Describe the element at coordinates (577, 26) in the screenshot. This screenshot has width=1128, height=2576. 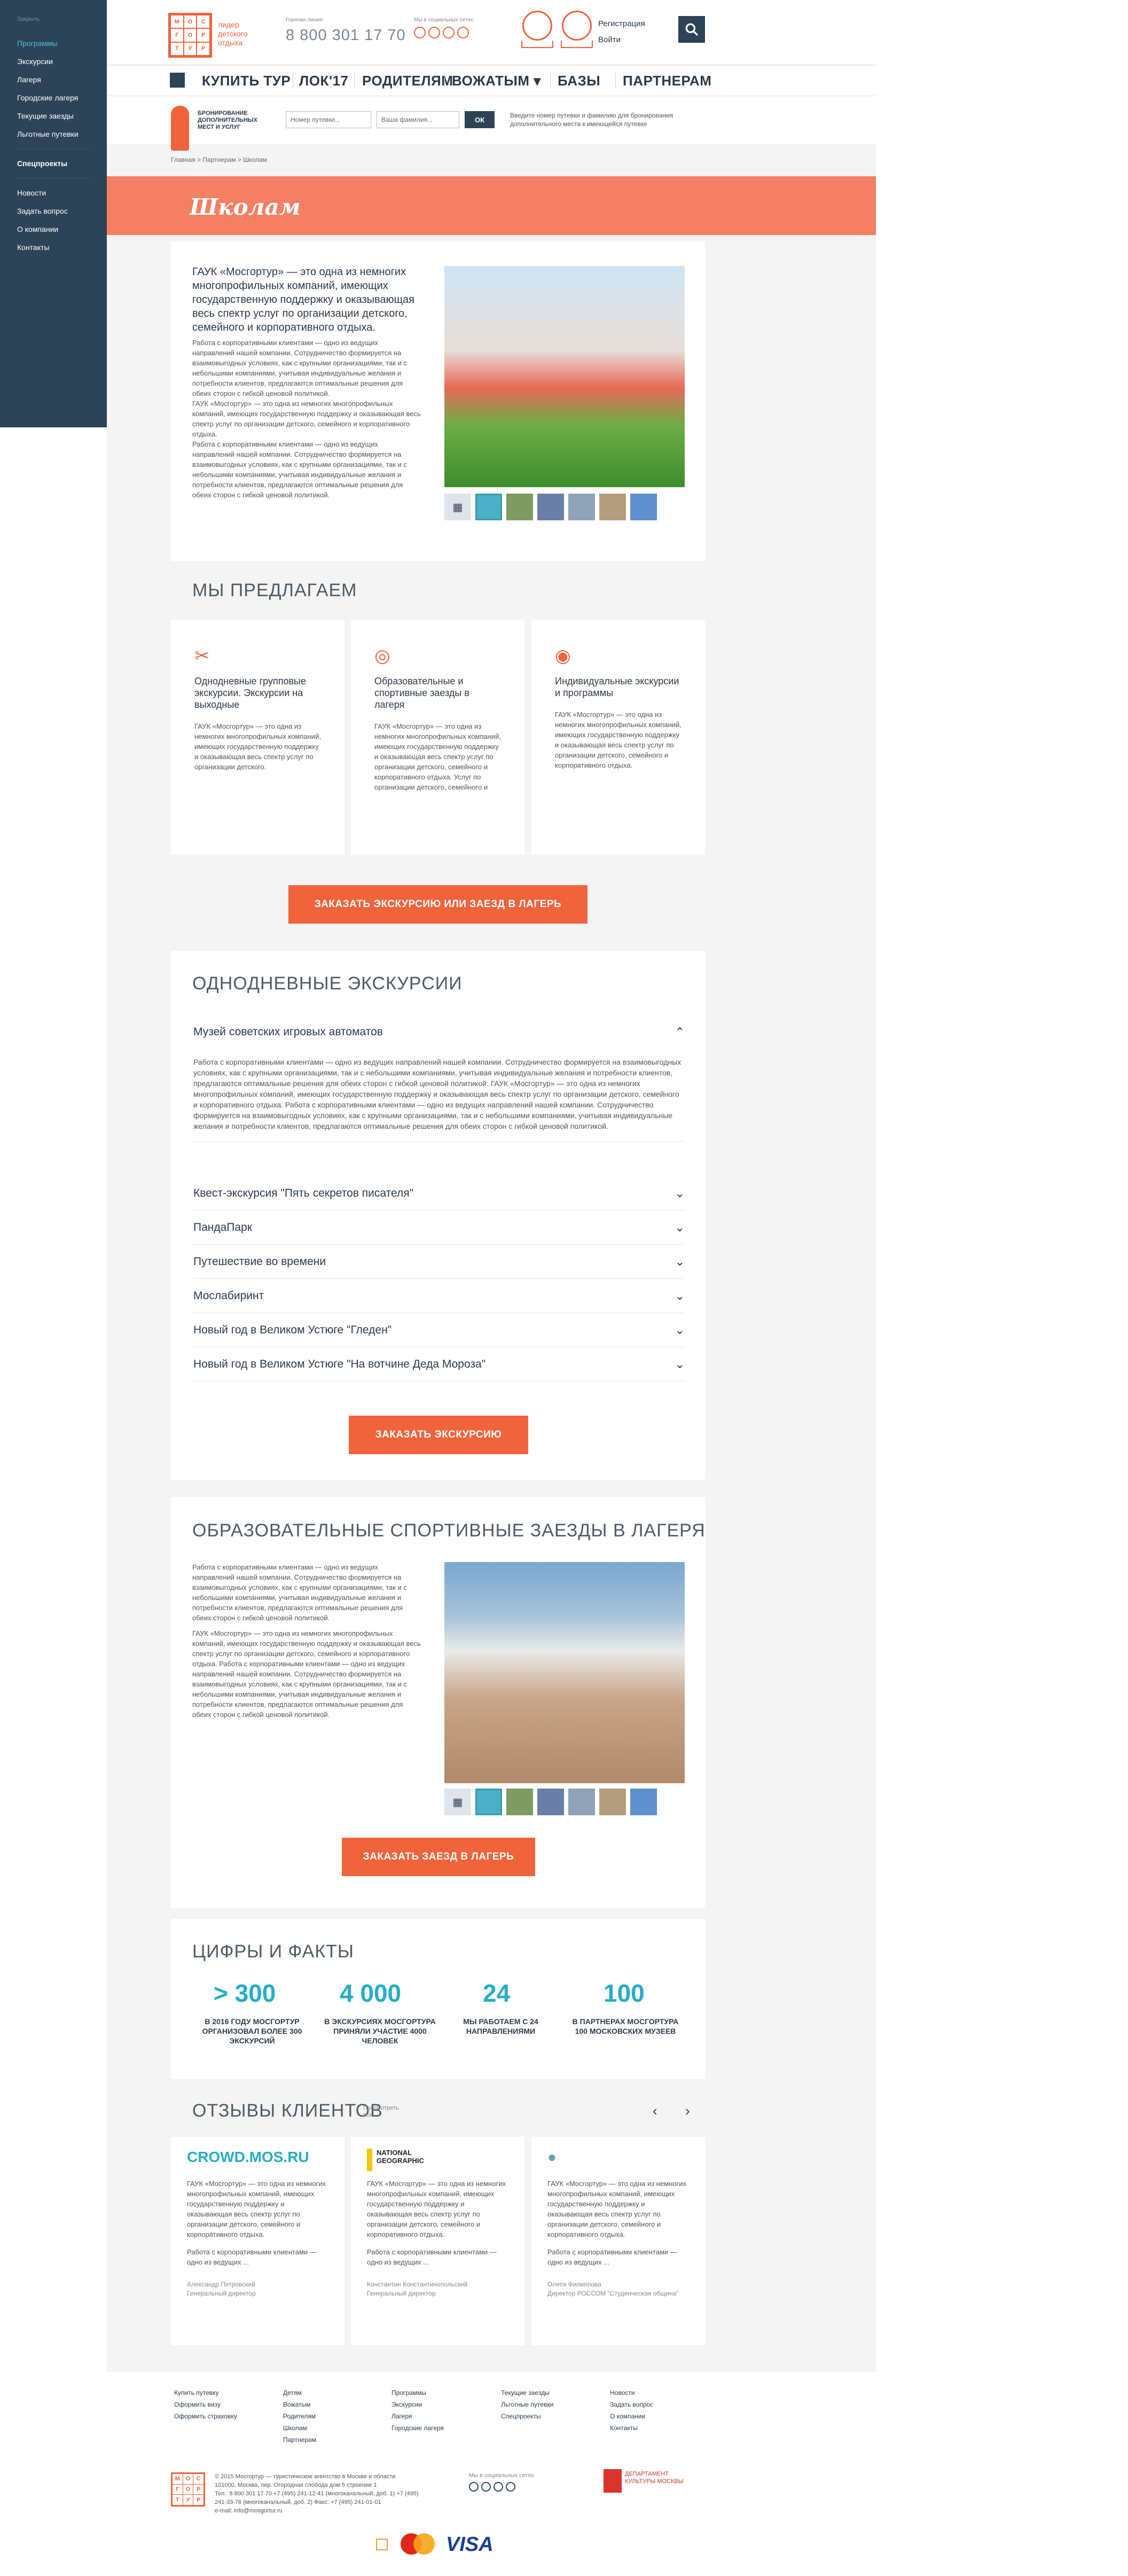
I see `emblem-icon` at that location.